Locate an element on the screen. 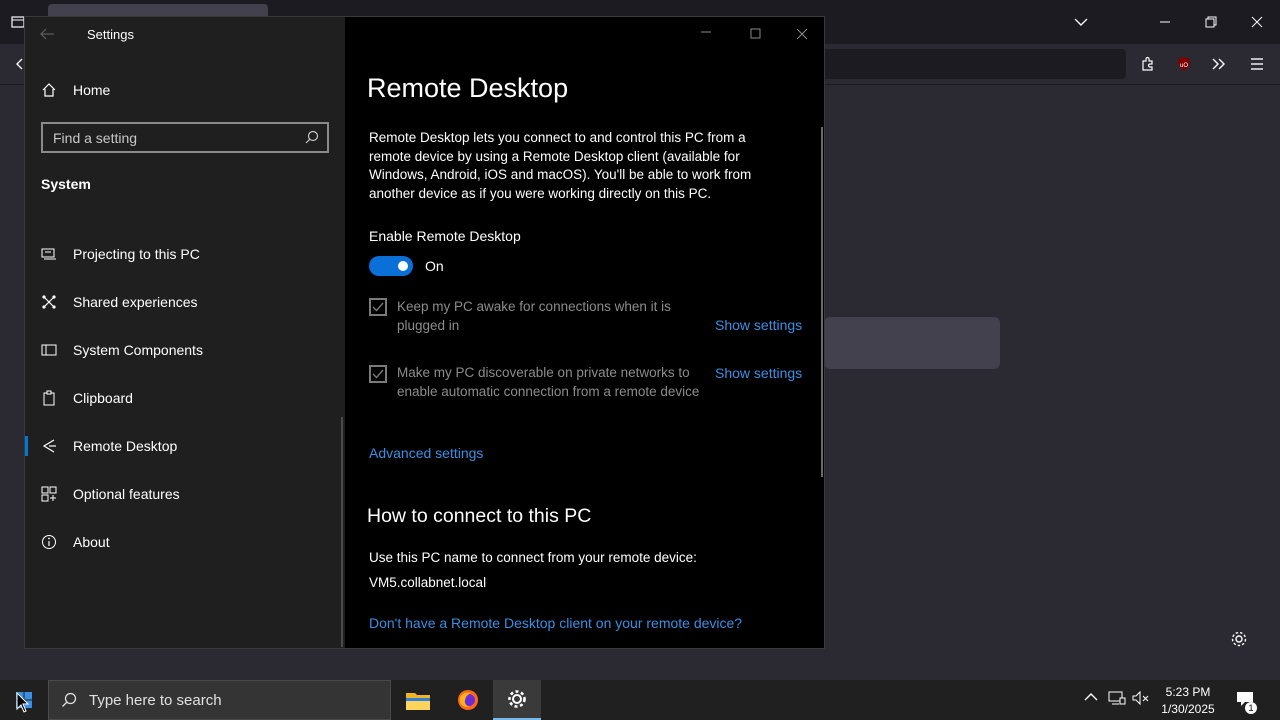  firefox-icon is located at coordinates (468, 700).